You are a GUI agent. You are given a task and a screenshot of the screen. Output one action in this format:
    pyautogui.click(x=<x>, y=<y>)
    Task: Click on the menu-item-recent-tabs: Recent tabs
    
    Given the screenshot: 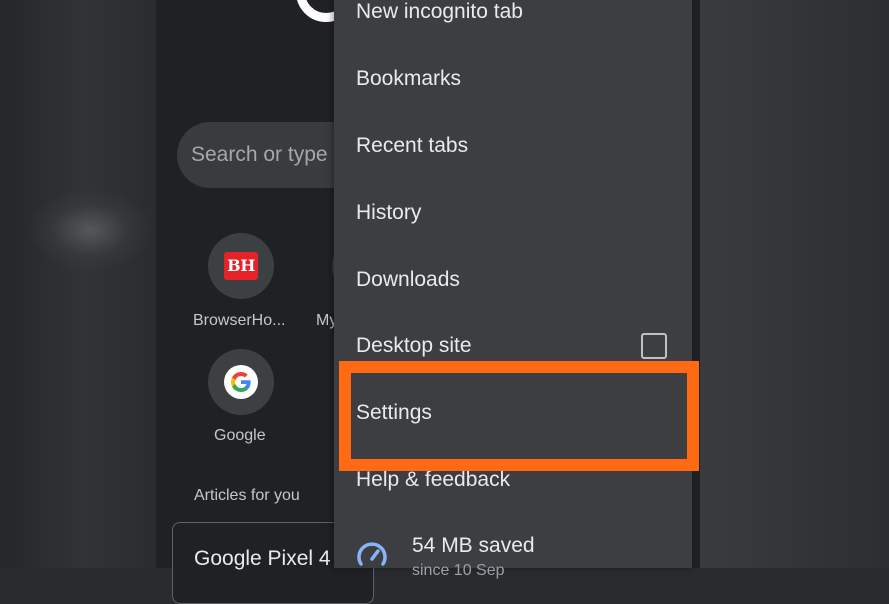 What is the action you would take?
    pyautogui.click(x=412, y=146)
    